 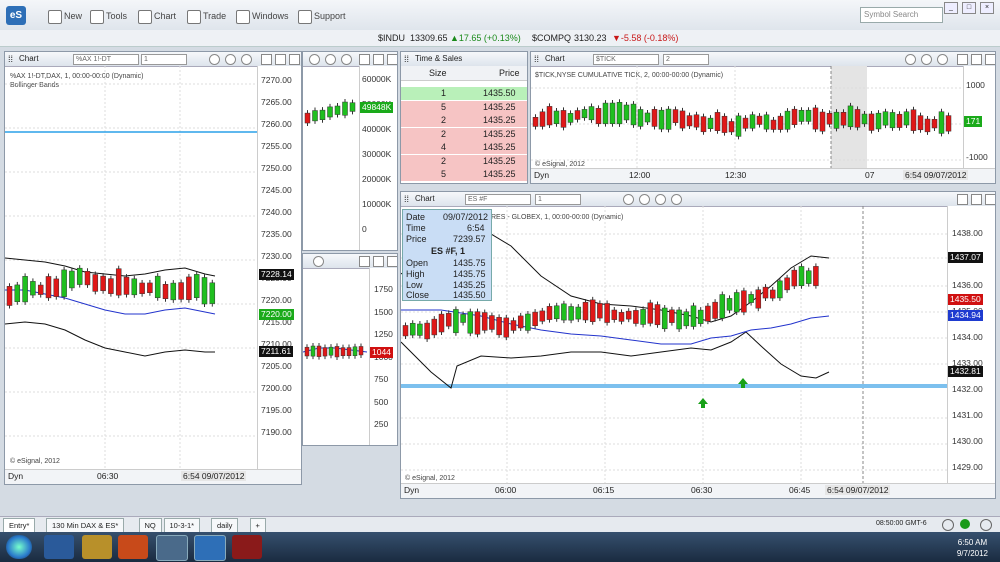 What do you see at coordinates (262, 16) in the screenshot?
I see `windows-button: Windows` at bounding box center [262, 16].